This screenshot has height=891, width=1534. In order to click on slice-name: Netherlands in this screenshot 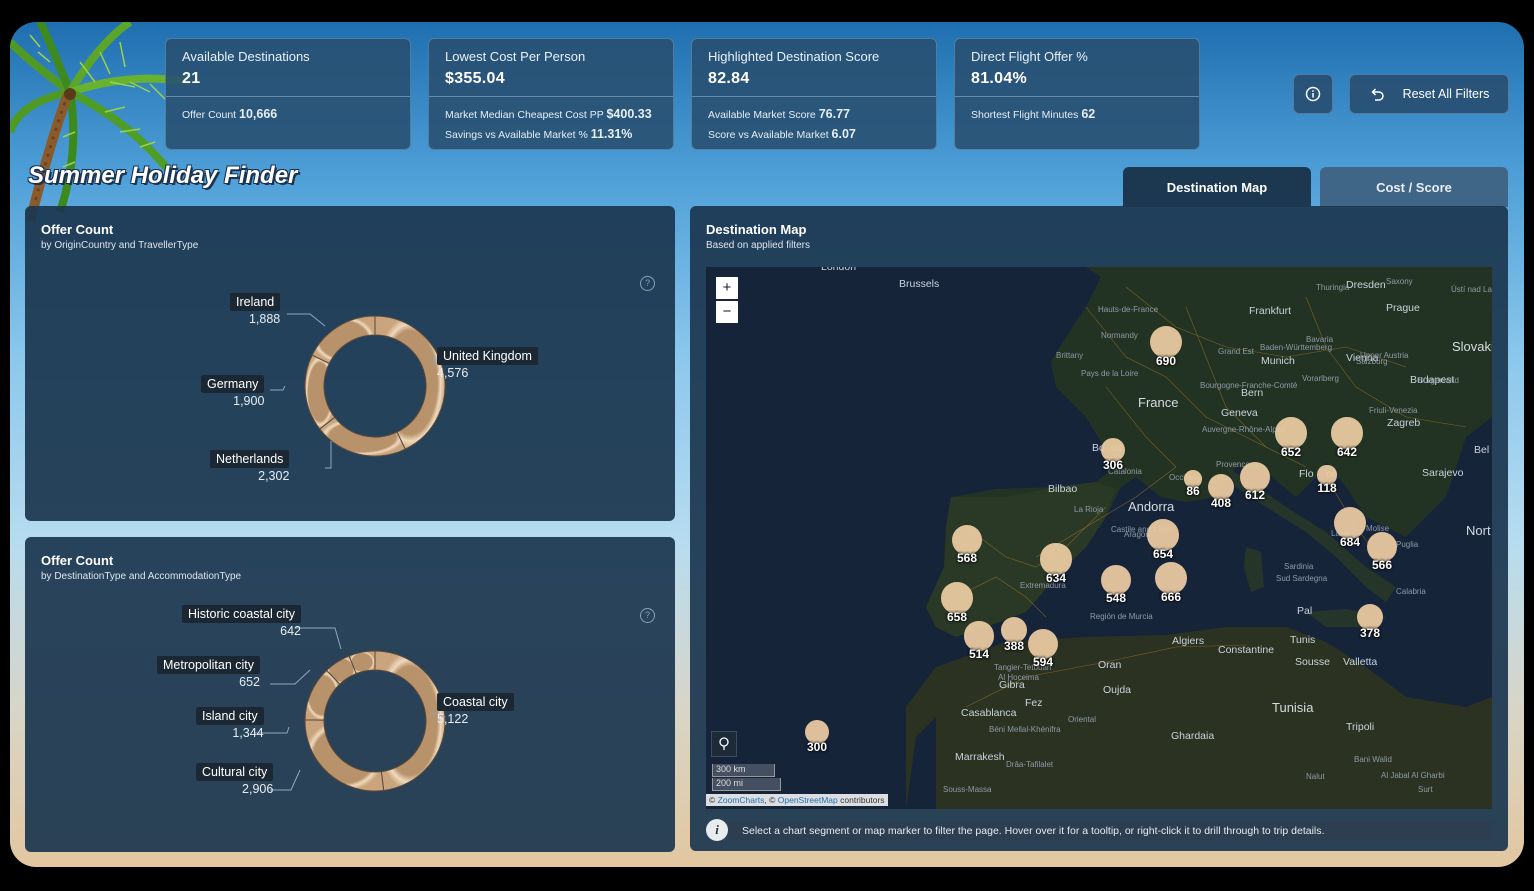, I will do `click(250, 459)`.